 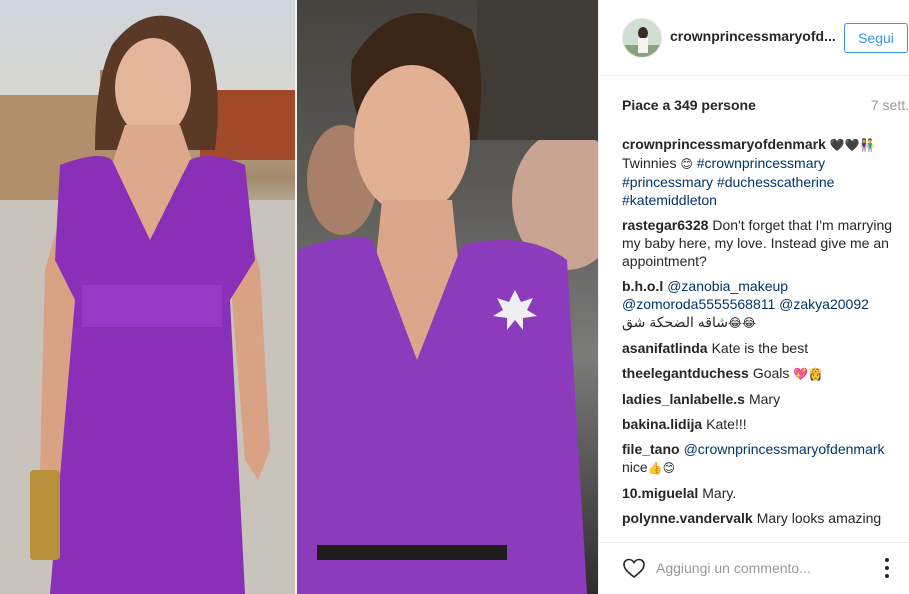 What do you see at coordinates (763, 568) in the screenshot?
I see `comment-input` at bounding box center [763, 568].